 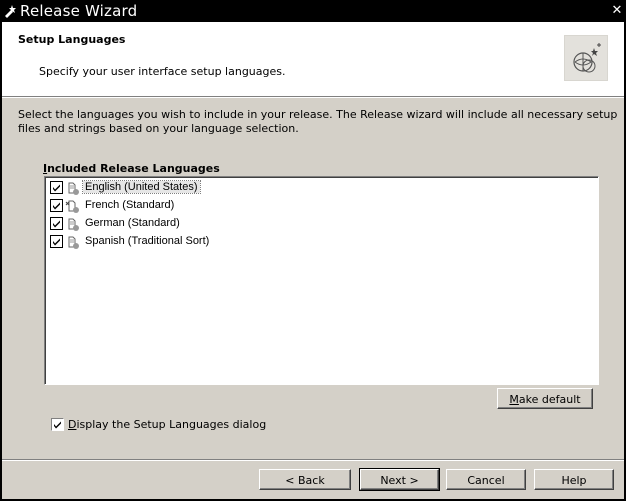 What do you see at coordinates (318, 242) in the screenshot?
I see `list-item-spanish: Spanish (Traditional Sort)` at bounding box center [318, 242].